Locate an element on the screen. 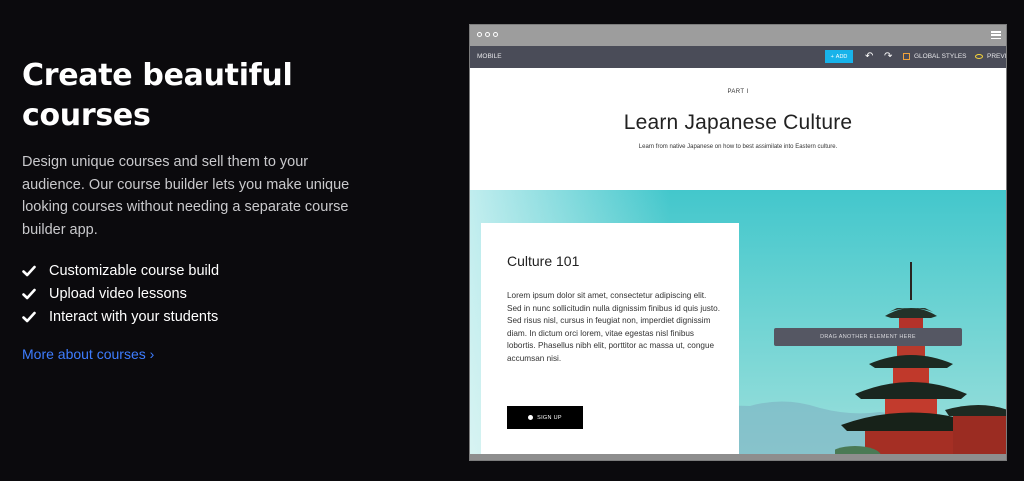 Image resolution: width=1024 pixels, height=481 pixels. browser-title-bar is located at coordinates (738, 35).